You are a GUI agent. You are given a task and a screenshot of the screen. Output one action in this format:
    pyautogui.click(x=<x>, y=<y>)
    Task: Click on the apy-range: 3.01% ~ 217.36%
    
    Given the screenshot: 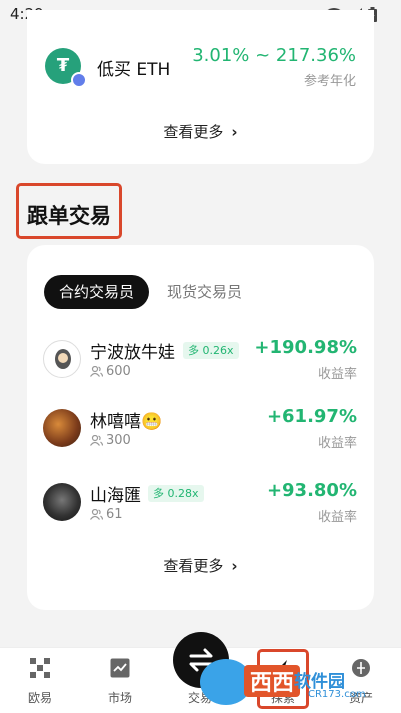 What is the action you would take?
    pyautogui.click(x=274, y=55)
    